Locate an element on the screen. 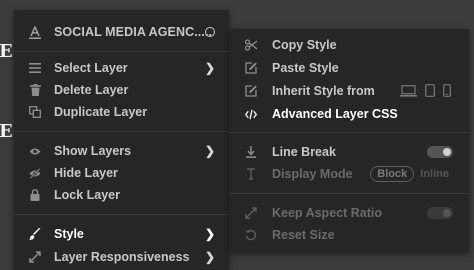 The width and height of the screenshot is (474, 270). expand-icon is located at coordinates (35, 257).